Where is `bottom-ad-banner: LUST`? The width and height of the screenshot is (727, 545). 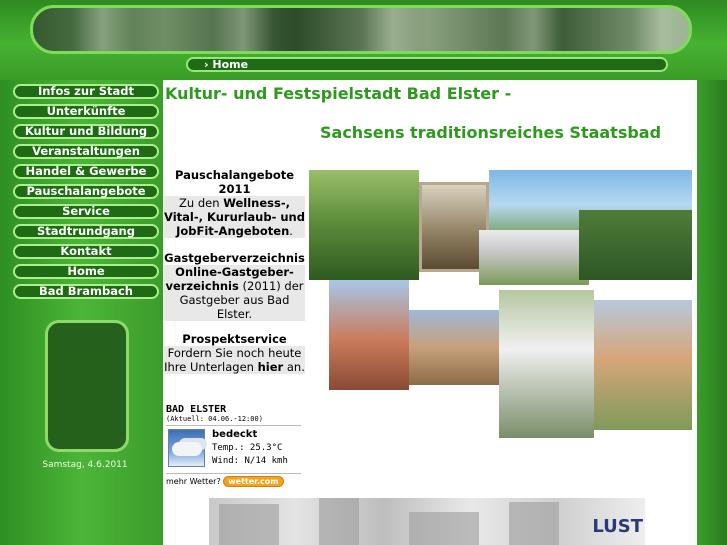
bottom-ad-banner: LUST is located at coordinates (427, 521).